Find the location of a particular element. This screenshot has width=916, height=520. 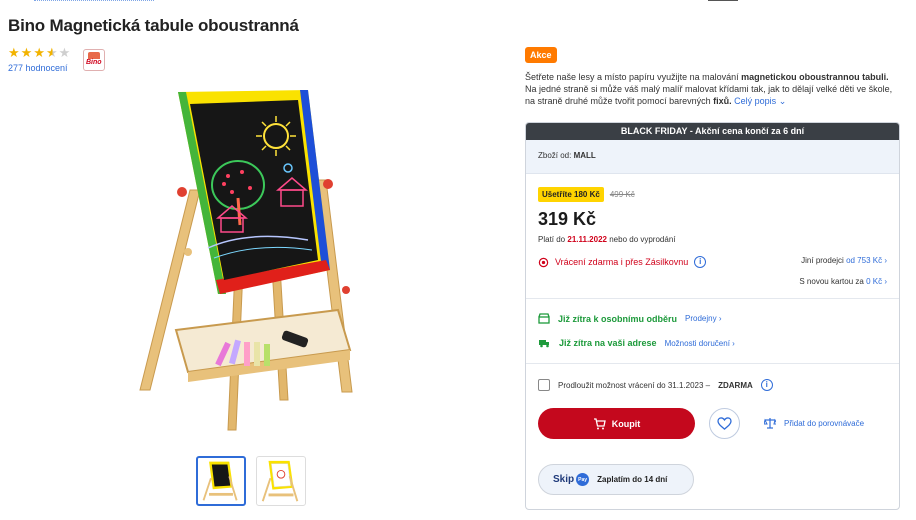

brand-logo-graphic is located at coordinates (94, 55).